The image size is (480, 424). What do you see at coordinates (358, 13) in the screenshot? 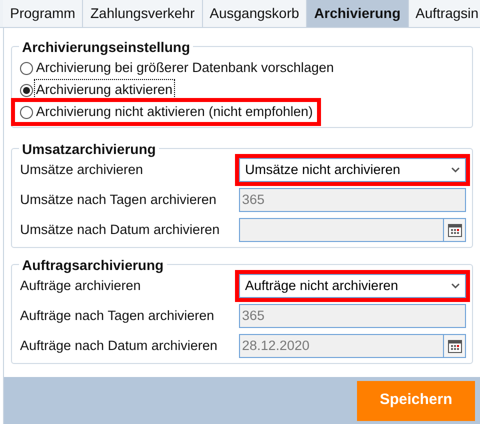
I see `tab: Archivierung` at bounding box center [358, 13].